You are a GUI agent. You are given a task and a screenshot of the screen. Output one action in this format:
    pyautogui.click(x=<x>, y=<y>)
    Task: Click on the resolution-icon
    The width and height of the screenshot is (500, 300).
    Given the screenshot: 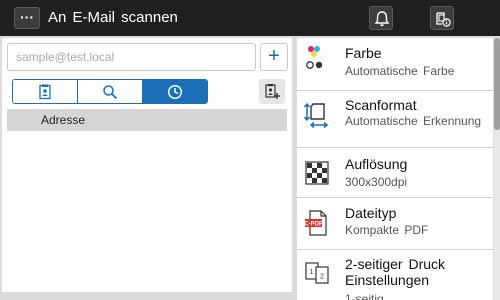 What is the action you would take?
    pyautogui.click(x=317, y=173)
    